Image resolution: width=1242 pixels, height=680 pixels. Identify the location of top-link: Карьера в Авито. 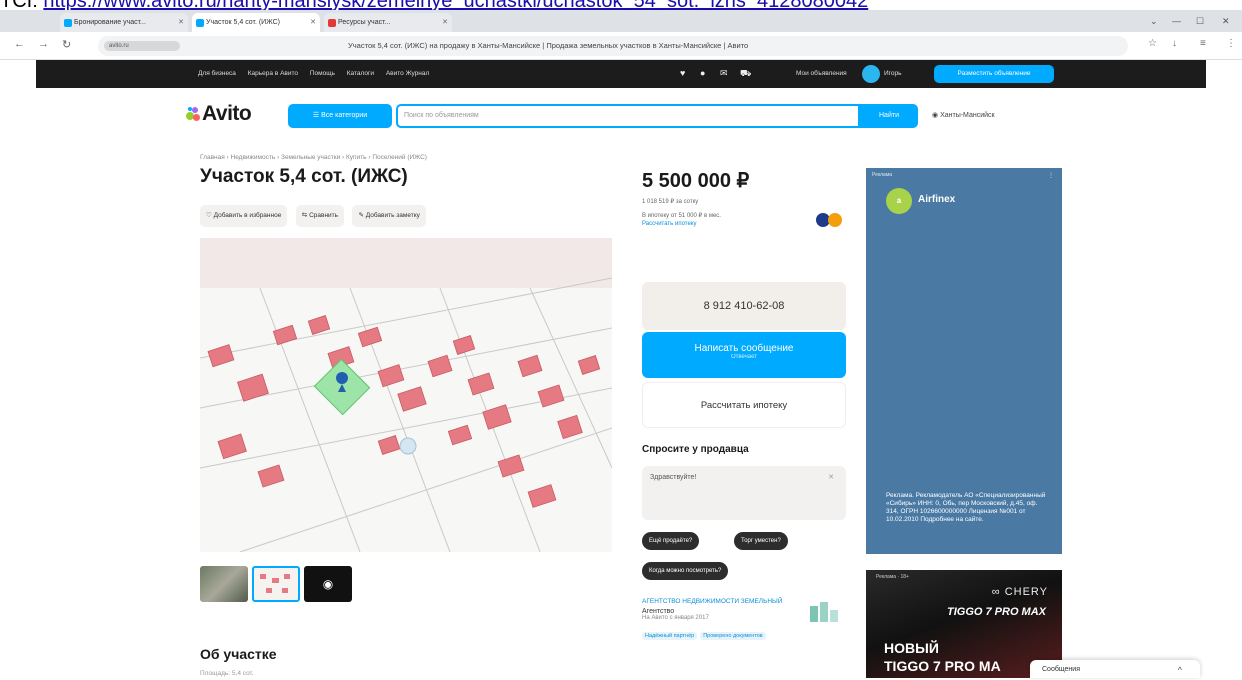
(273, 73).